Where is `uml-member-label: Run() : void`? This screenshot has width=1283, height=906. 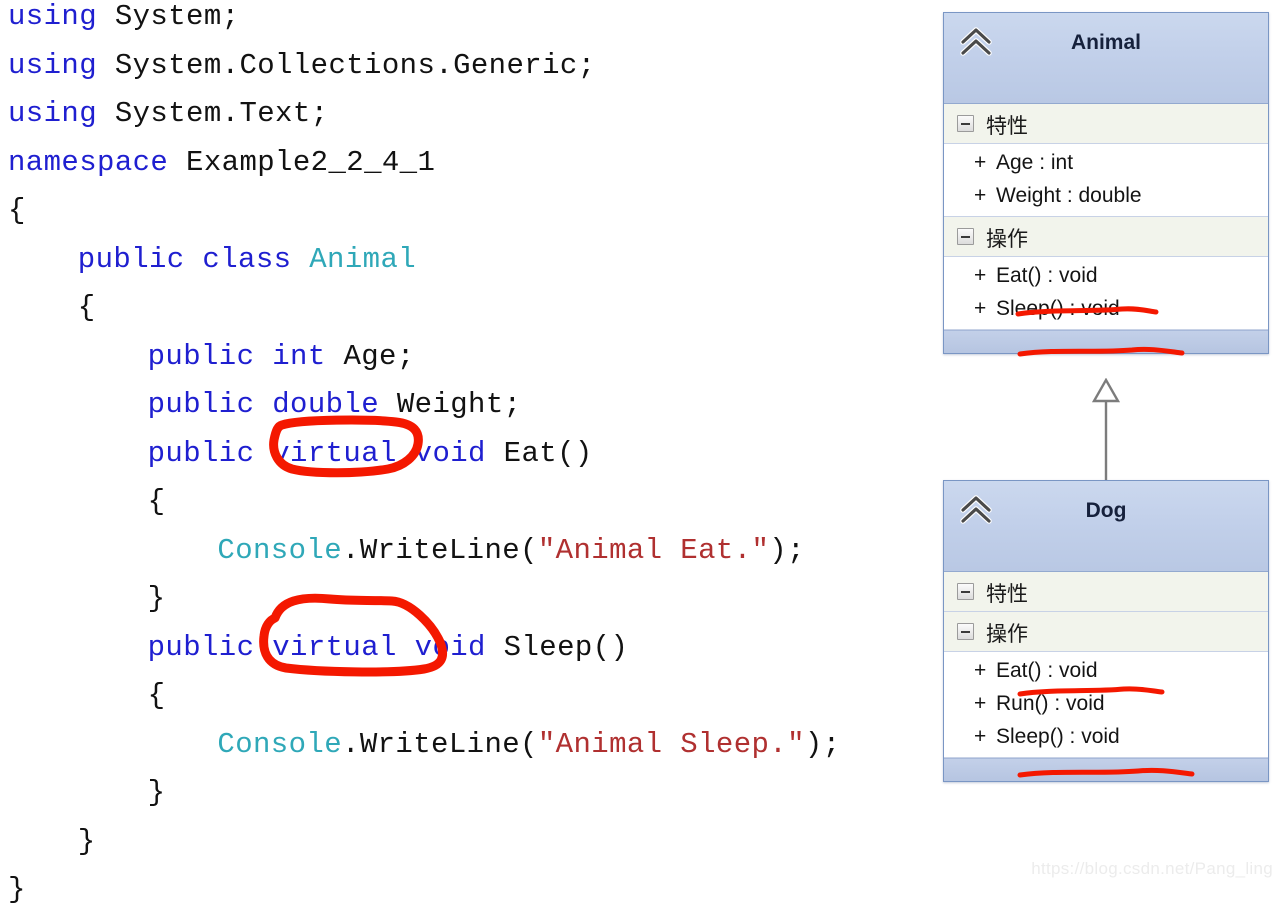
uml-member-label: Run() : void is located at coordinates (1050, 703).